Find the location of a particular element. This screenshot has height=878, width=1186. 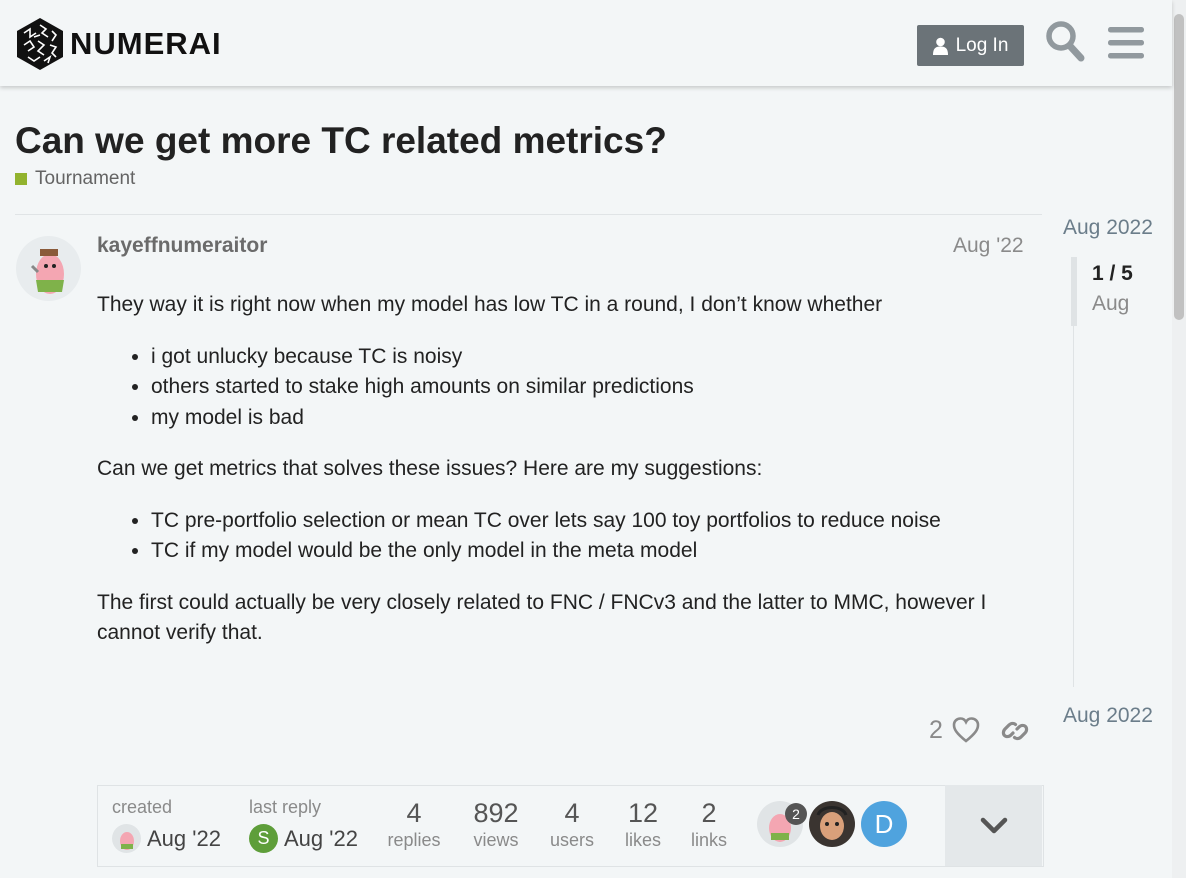

list-item: my model is bad is located at coordinates (594, 418).